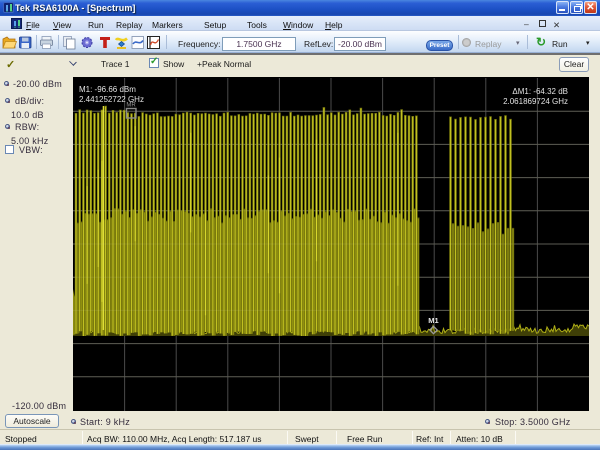 The height and width of the screenshot is (450, 600). Describe the element at coordinates (433, 320) in the screenshot. I see `svg-text: M1` at that location.